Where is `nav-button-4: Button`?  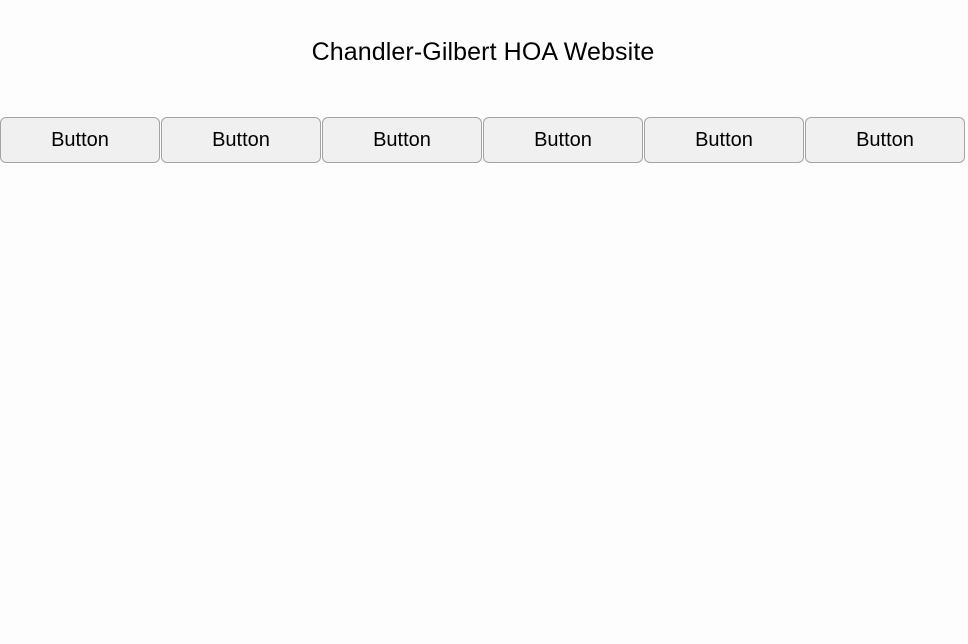 nav-button-4: Button is located at coordinates (563, 140).